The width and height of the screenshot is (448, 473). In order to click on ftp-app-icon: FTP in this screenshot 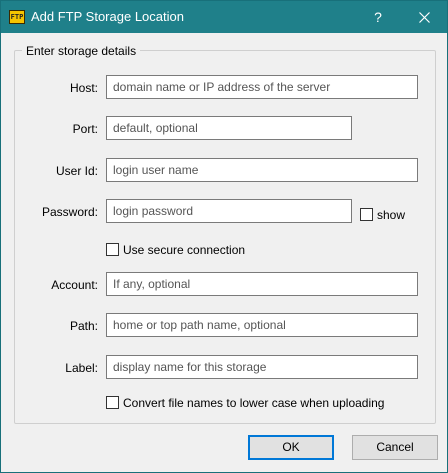, I will do `click(17, 17)`.